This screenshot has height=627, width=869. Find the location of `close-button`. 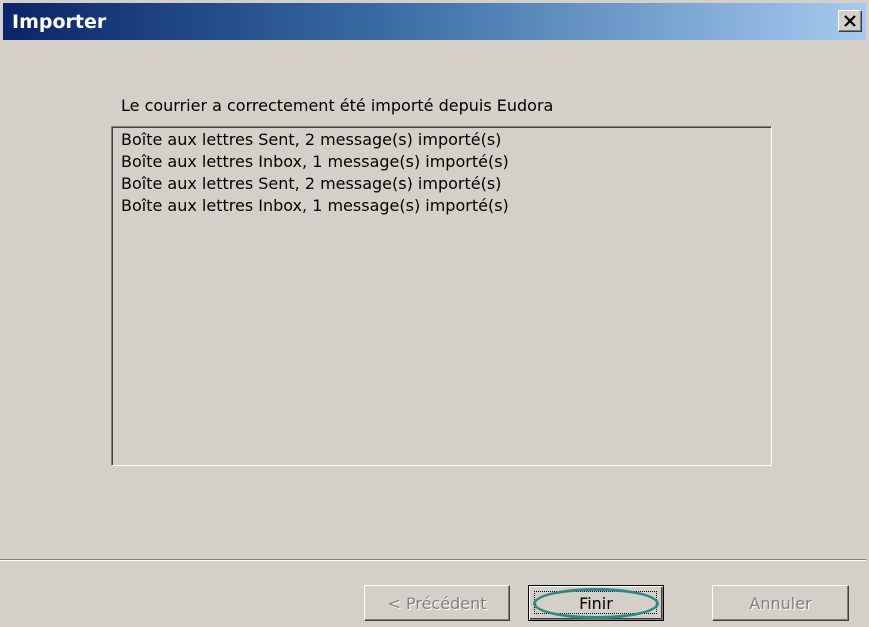

close-button is located at coordinates (850, 21).